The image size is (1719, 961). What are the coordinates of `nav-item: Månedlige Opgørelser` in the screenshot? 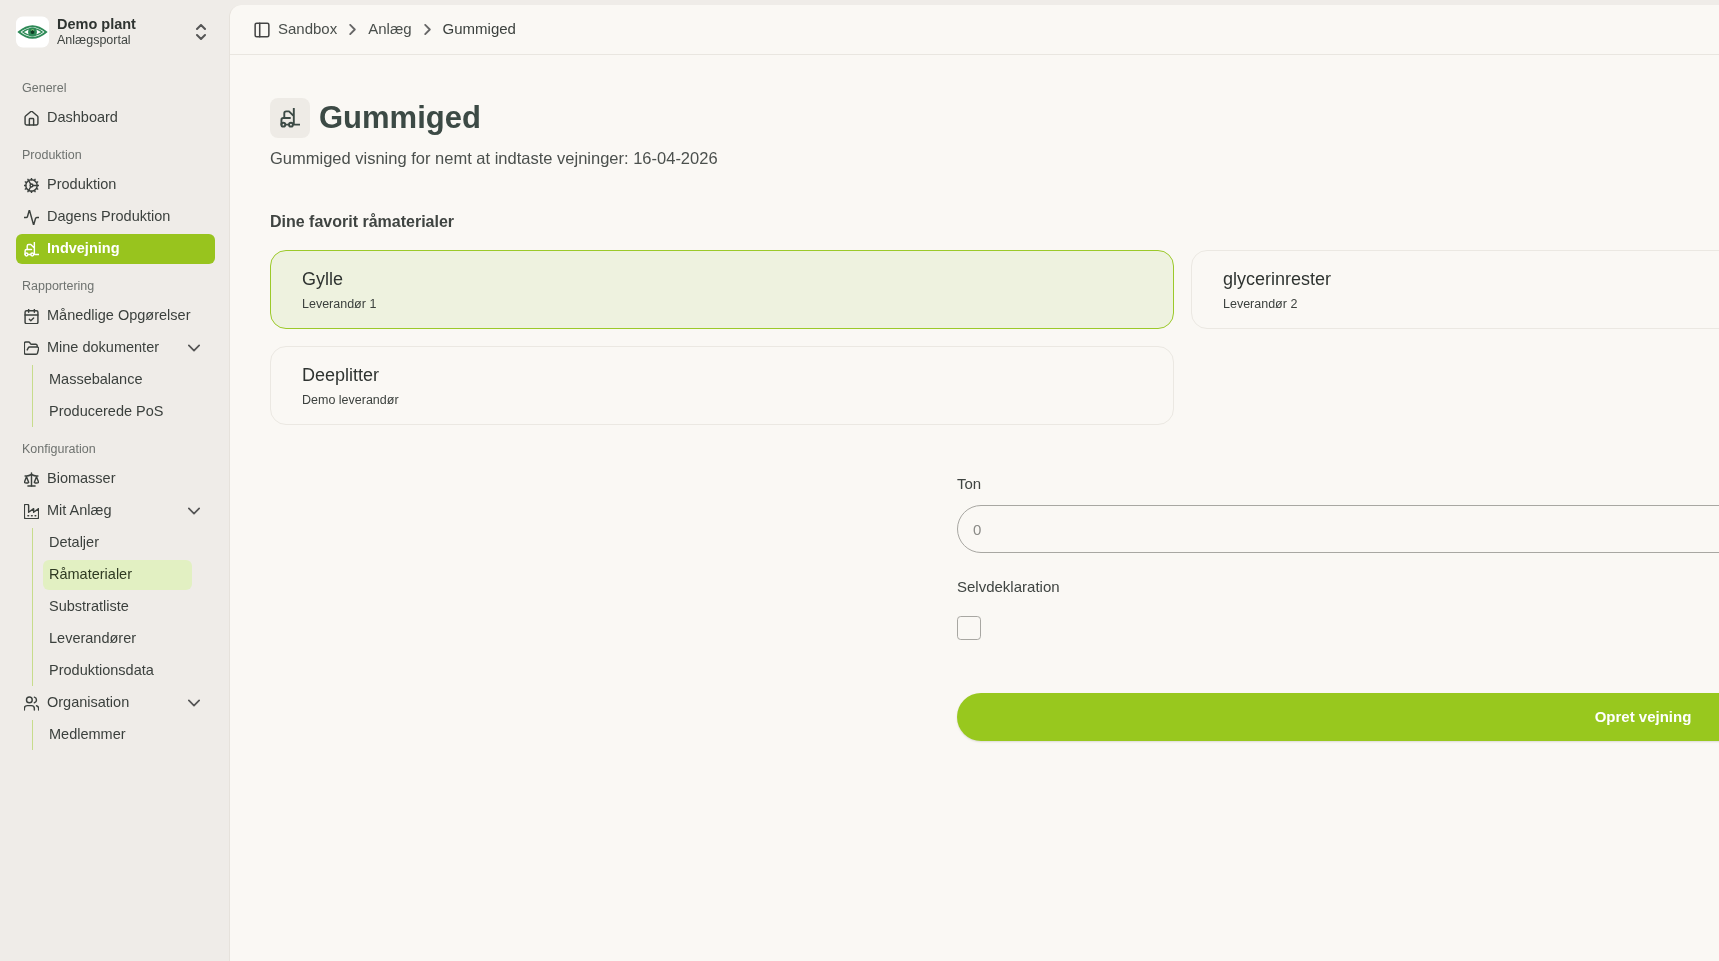 It's located at (115, 316).